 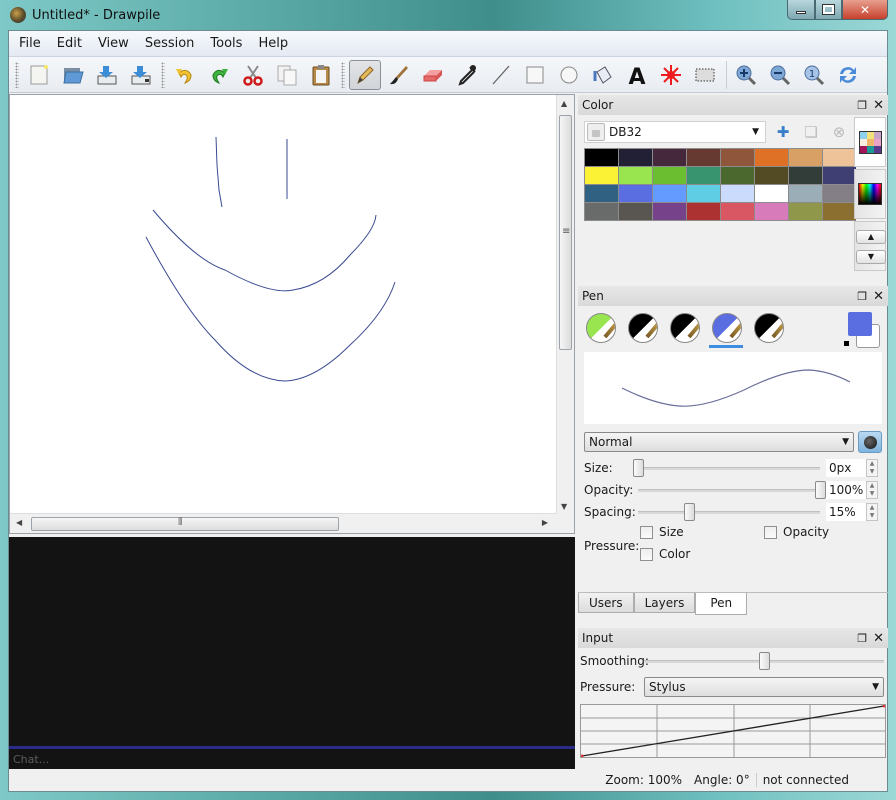 What do you see at coordinates (705, 75) in the screenshot?
I see `selection-tool-button` at bounding box center [705, 75].